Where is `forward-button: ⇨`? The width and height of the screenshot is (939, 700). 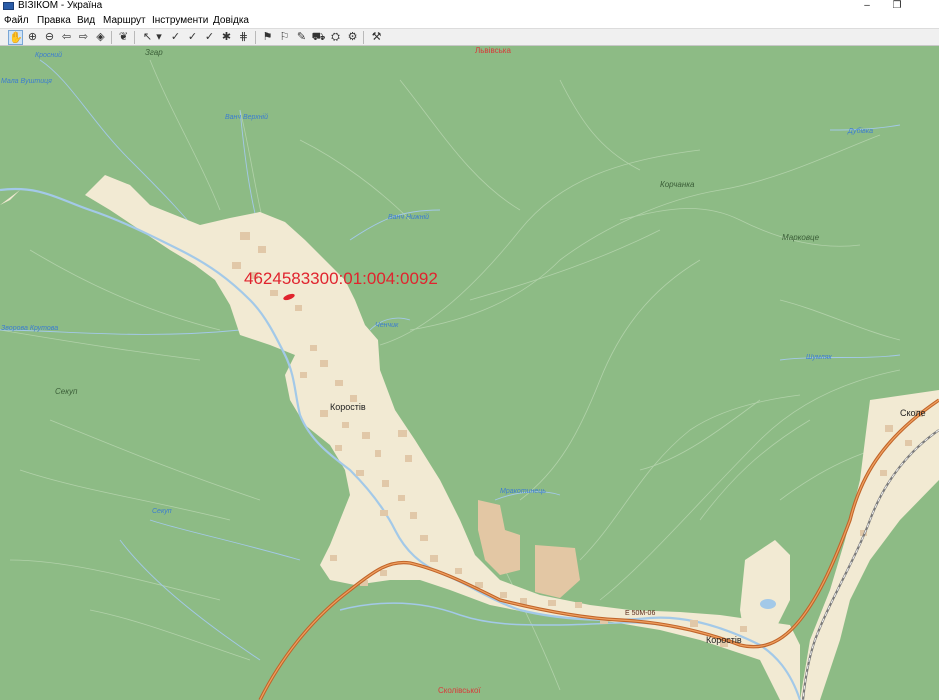 forward-button: ⇨ is located at coordinates (83, 37).